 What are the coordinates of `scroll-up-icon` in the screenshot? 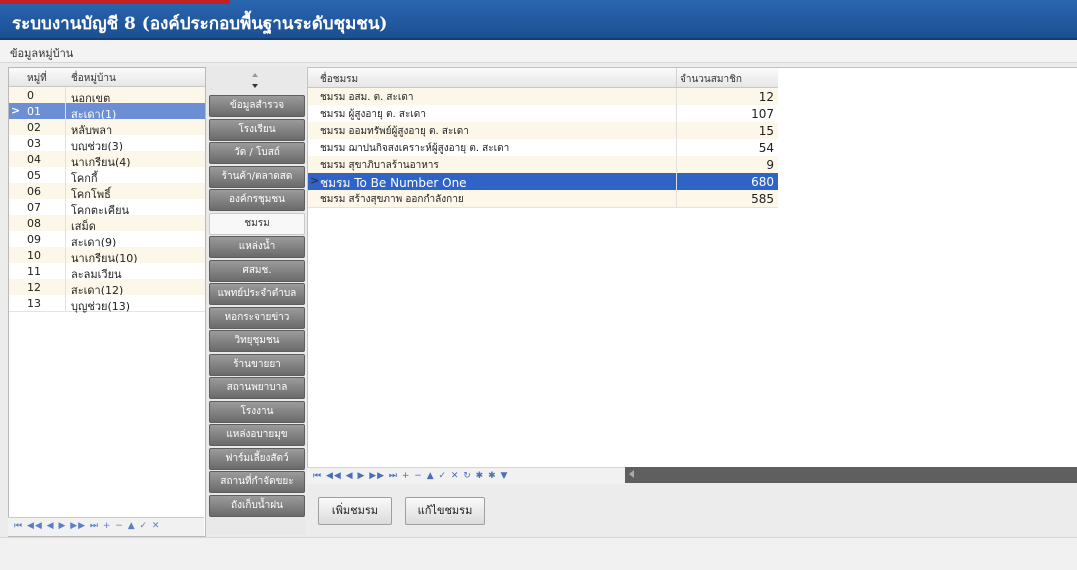 It's located at (255, 75).